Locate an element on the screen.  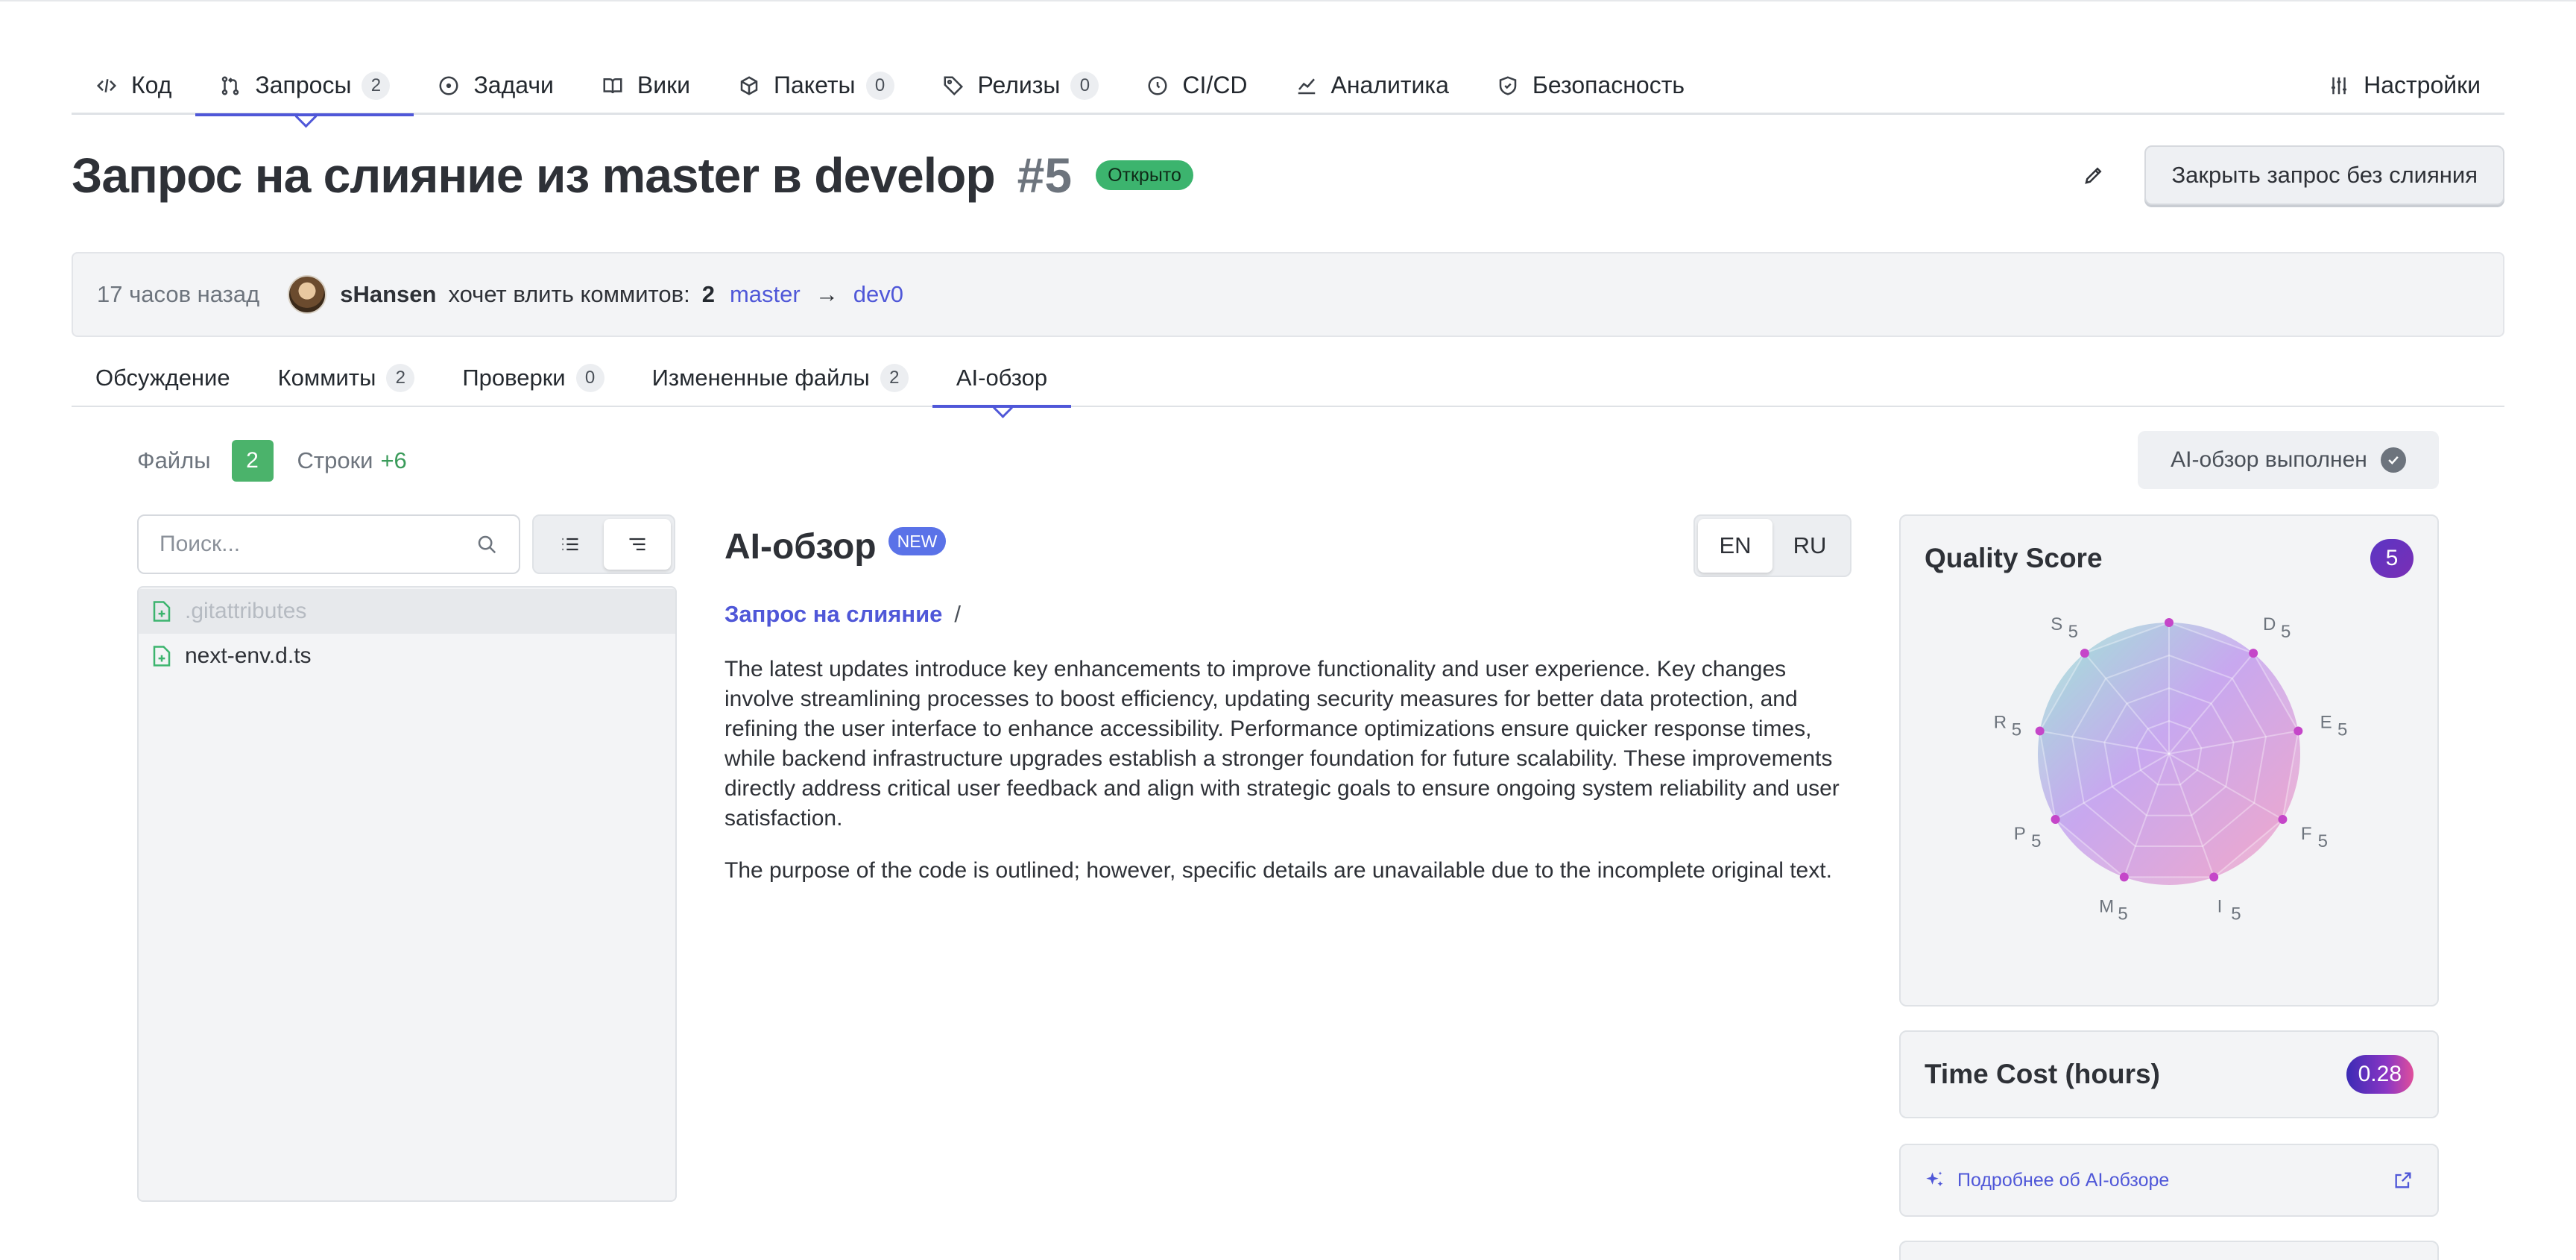
diff-stats: Файлы 2 Строки +6 is located at coordinates (272, 461).